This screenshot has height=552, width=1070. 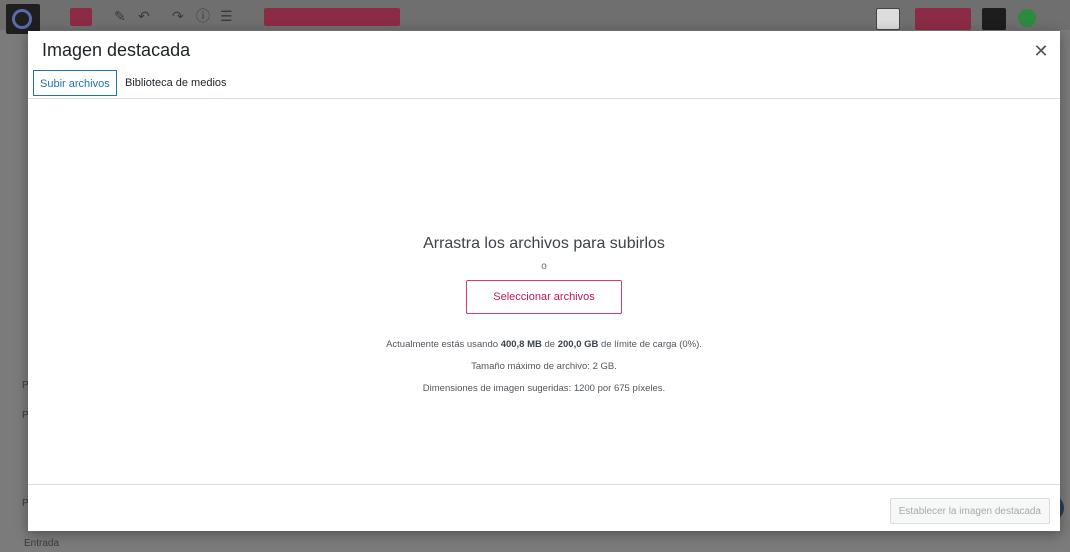 What do you see at coordinates (203, 16) in the screenshot?
I see `info-icon: ⓘ` at bounding box center [203, 16].